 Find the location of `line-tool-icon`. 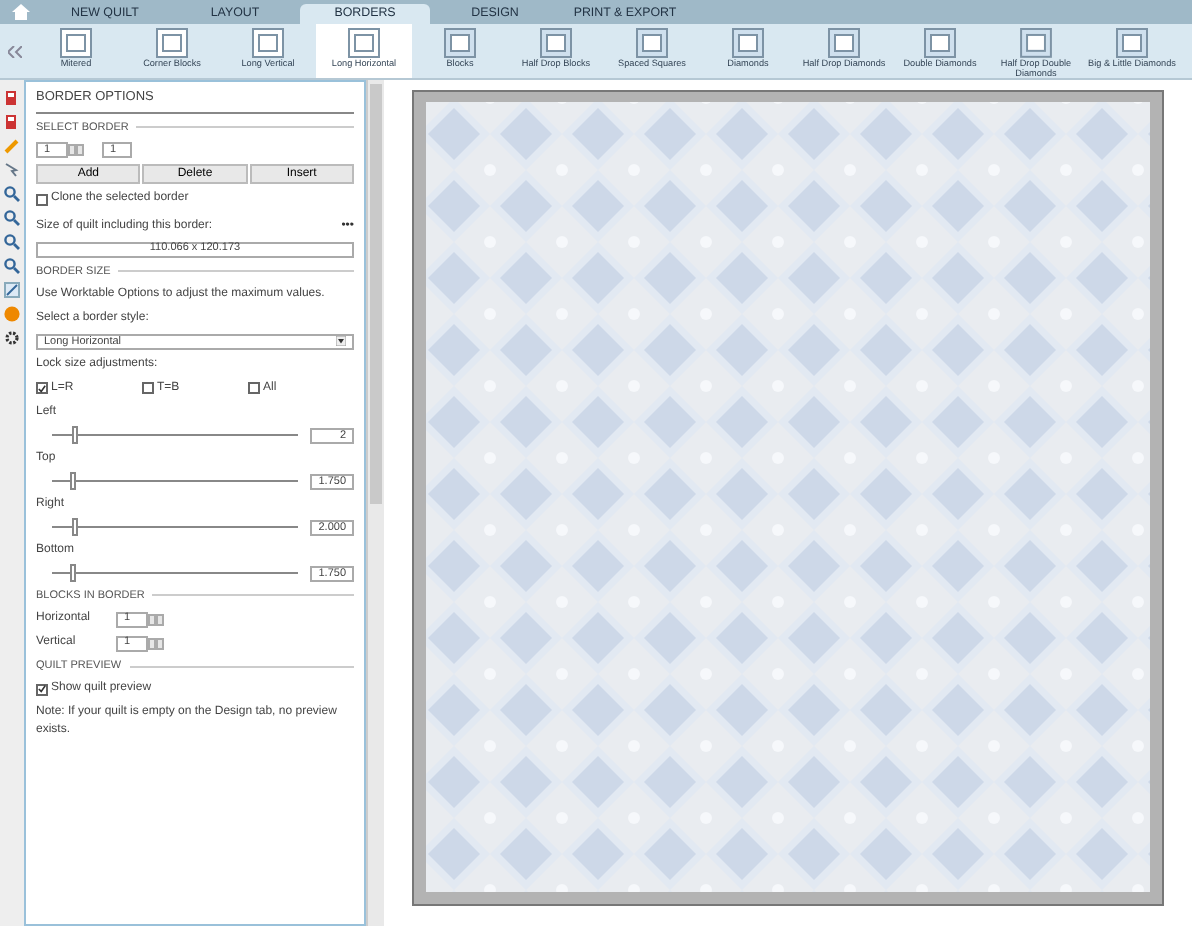

line-tool-icon is located at coordinates (12, 290).